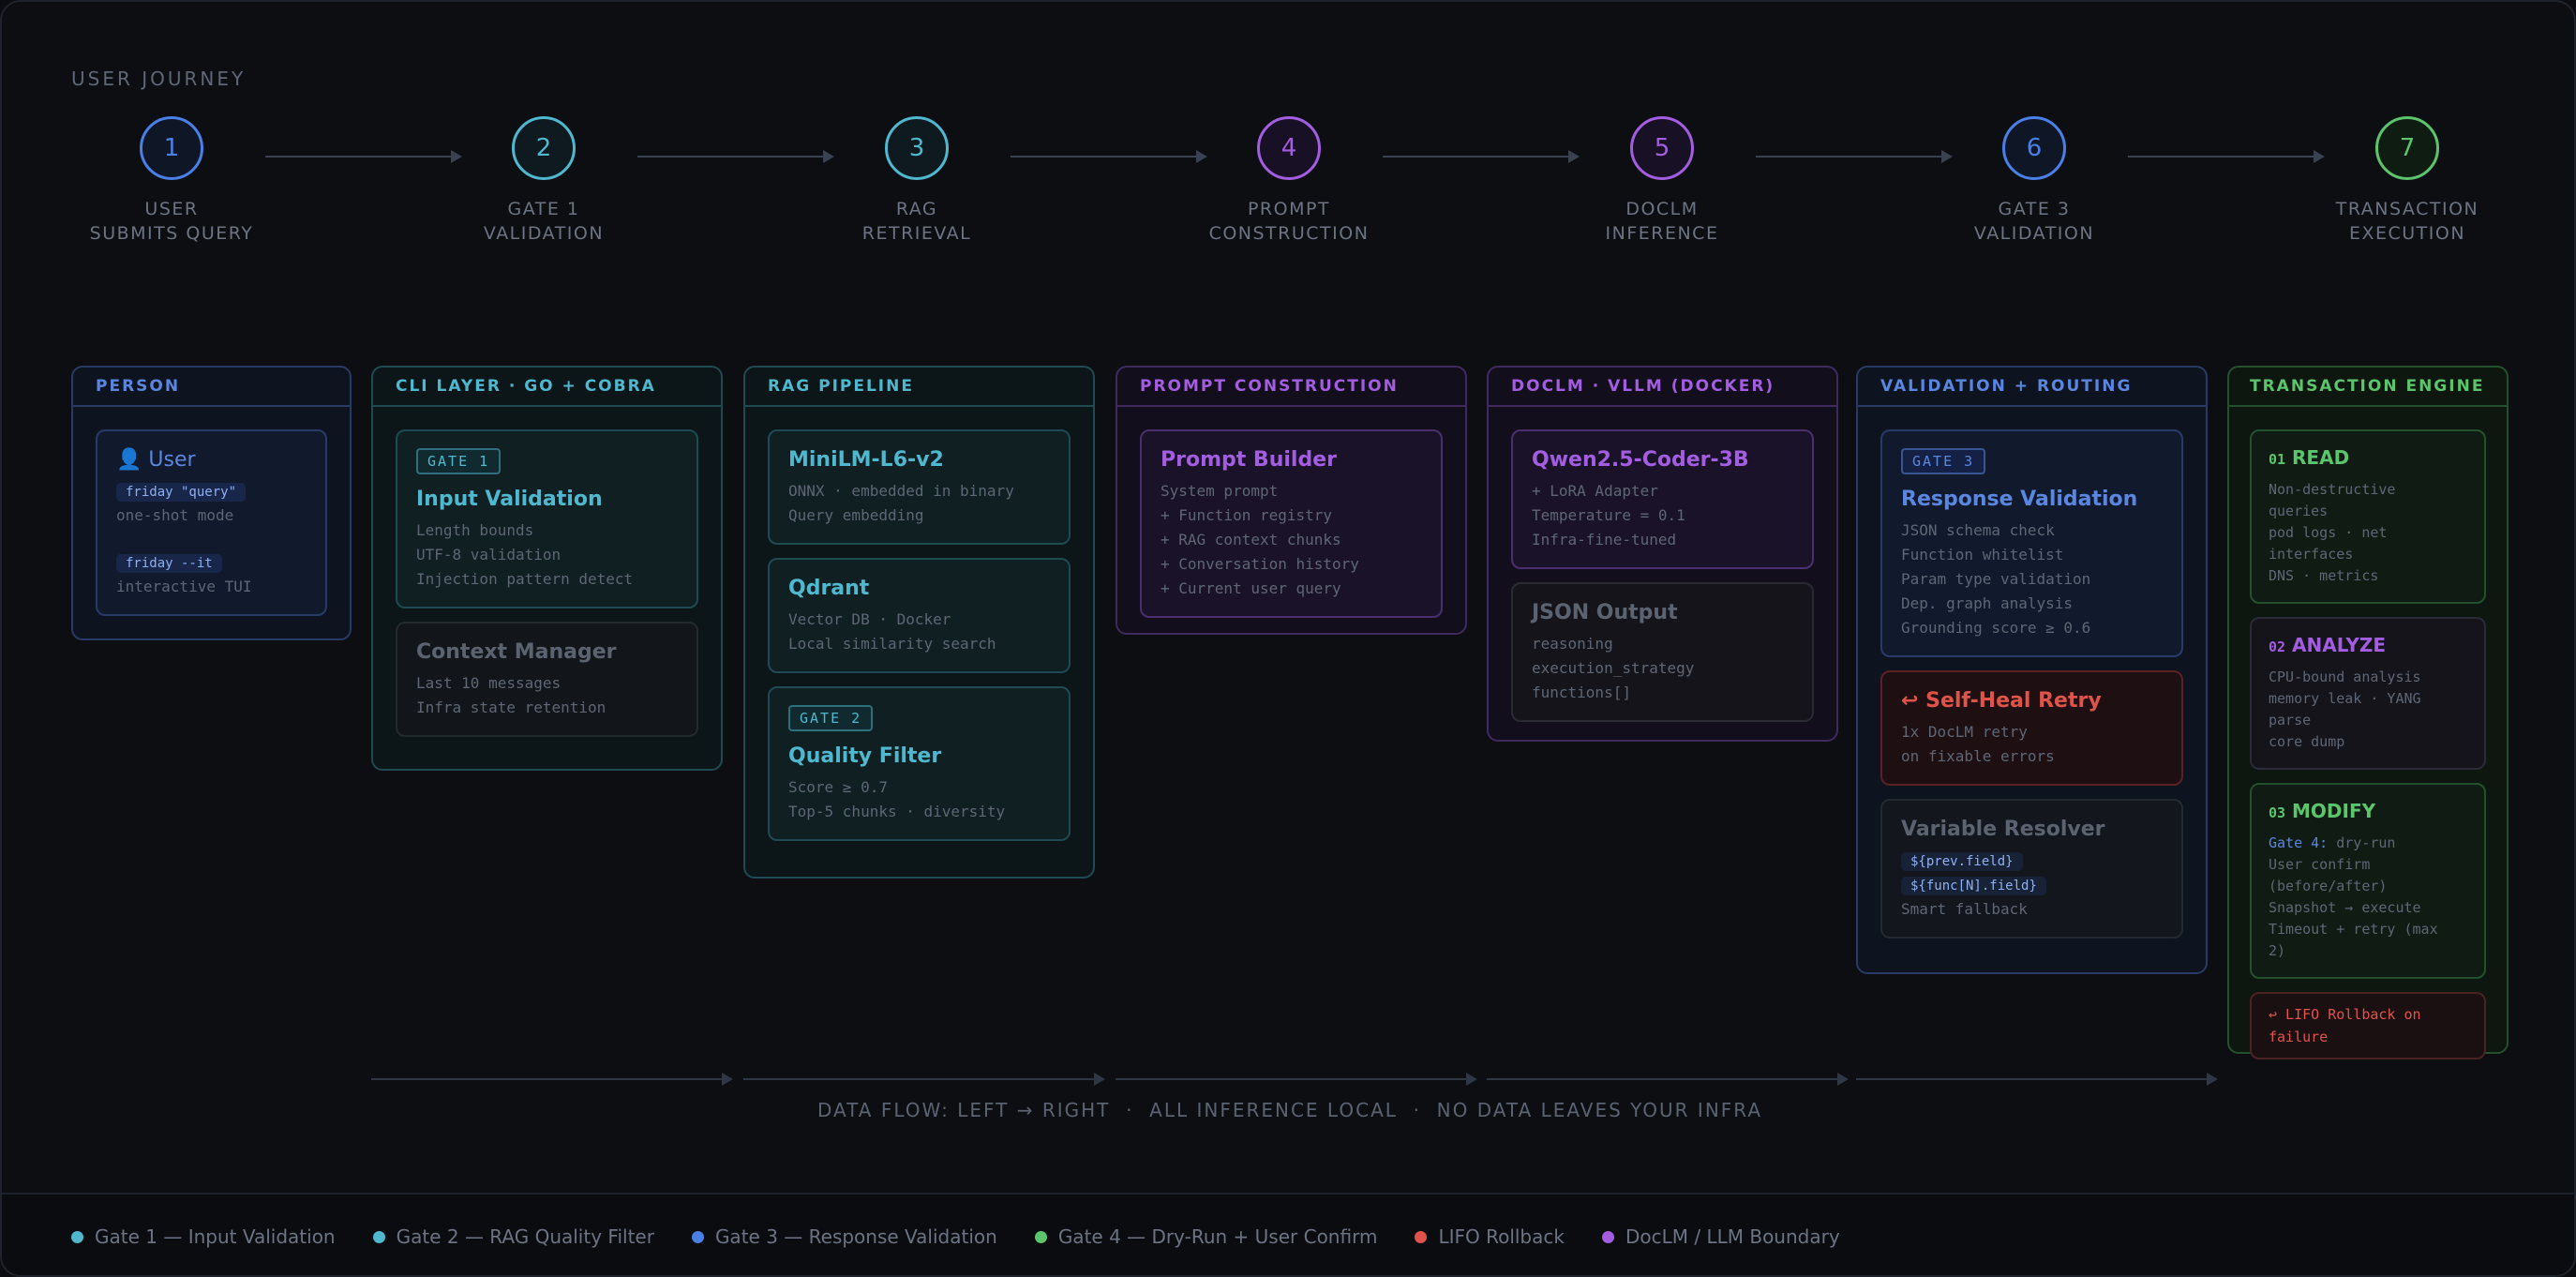 This screenshot has width=2576, height=1277. What do you see at coordinates (2034, 148) in the screenshot?
I see `step-circle: 6` at bounding box center [2034, 148].